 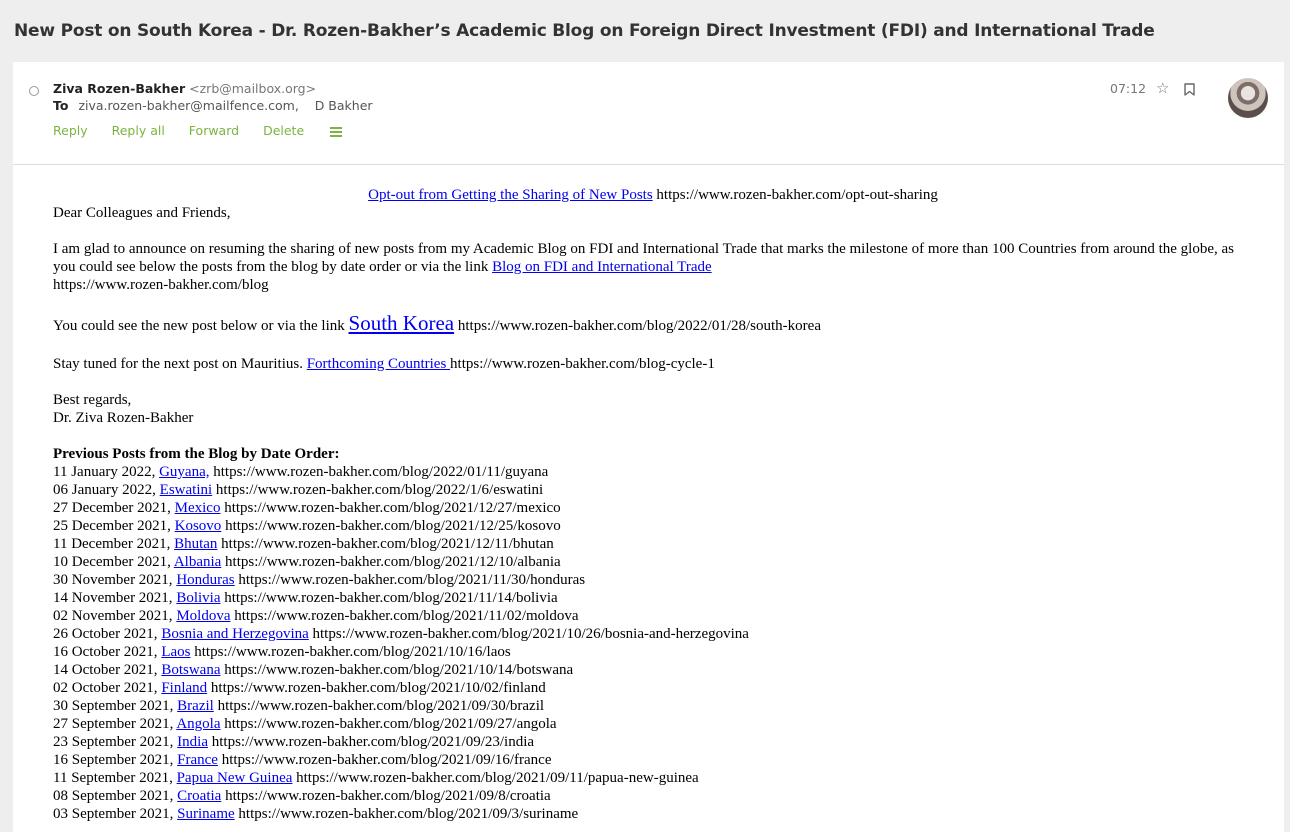 What do you see at coordinates (115, 616) in the screenshot?
I see `post-date: 02 November 2021,` at bounding box center [115, 616].